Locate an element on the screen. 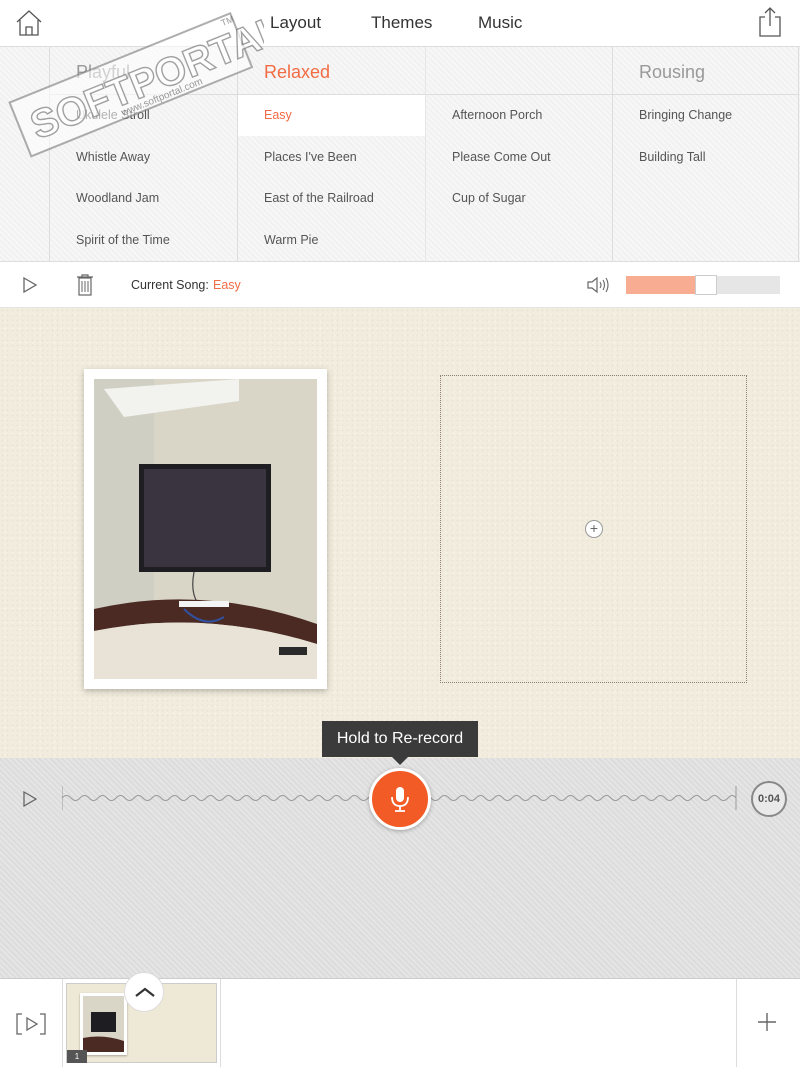 The image size is (800, 1067). category-playful: Playful is located at coordinates (143, 71).